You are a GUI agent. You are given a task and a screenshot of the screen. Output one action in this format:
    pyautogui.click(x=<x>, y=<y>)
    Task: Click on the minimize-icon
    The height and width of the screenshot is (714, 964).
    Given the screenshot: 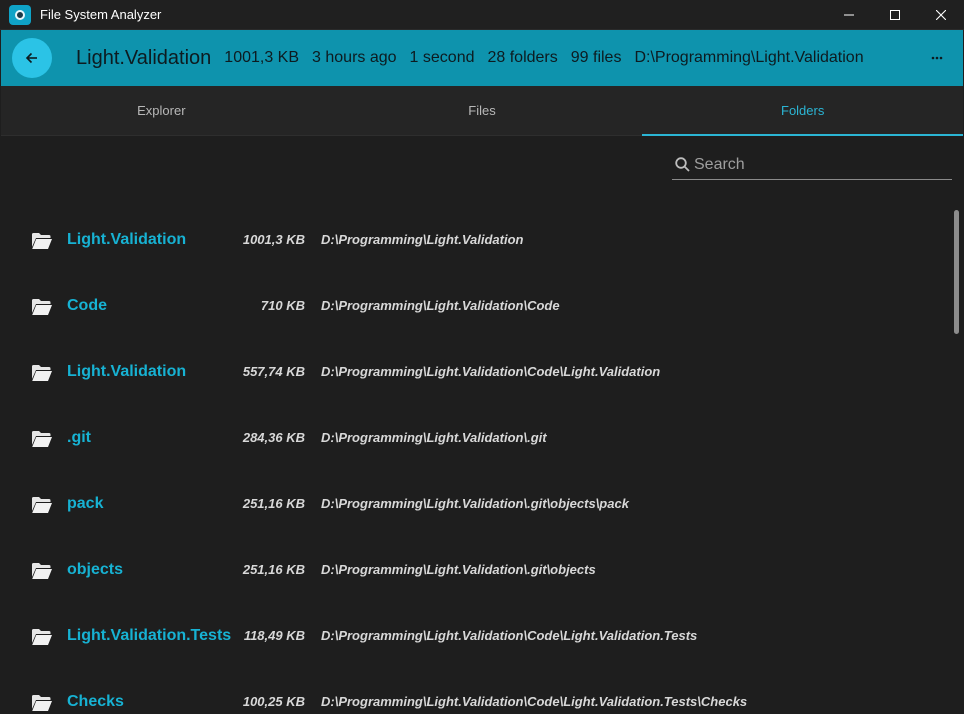 What is the action you would take?
    pyautogui.click(x=849, y=15)
    